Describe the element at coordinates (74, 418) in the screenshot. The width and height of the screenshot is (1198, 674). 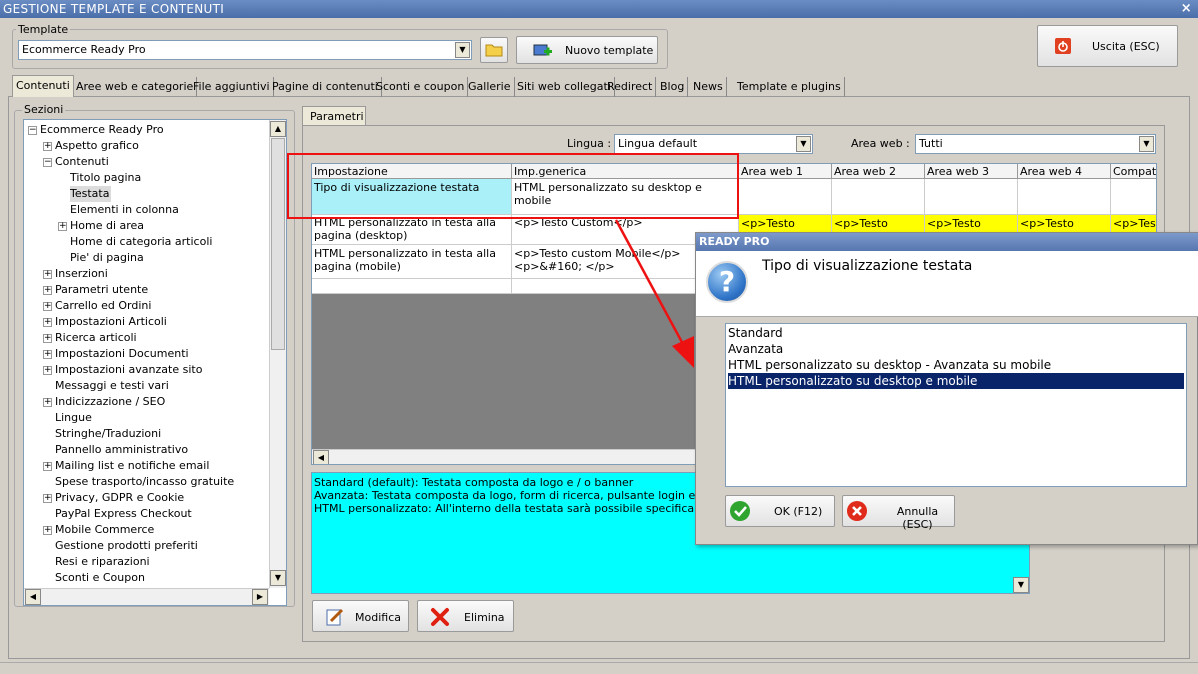
I see `tree-item: Lingue` at that location.